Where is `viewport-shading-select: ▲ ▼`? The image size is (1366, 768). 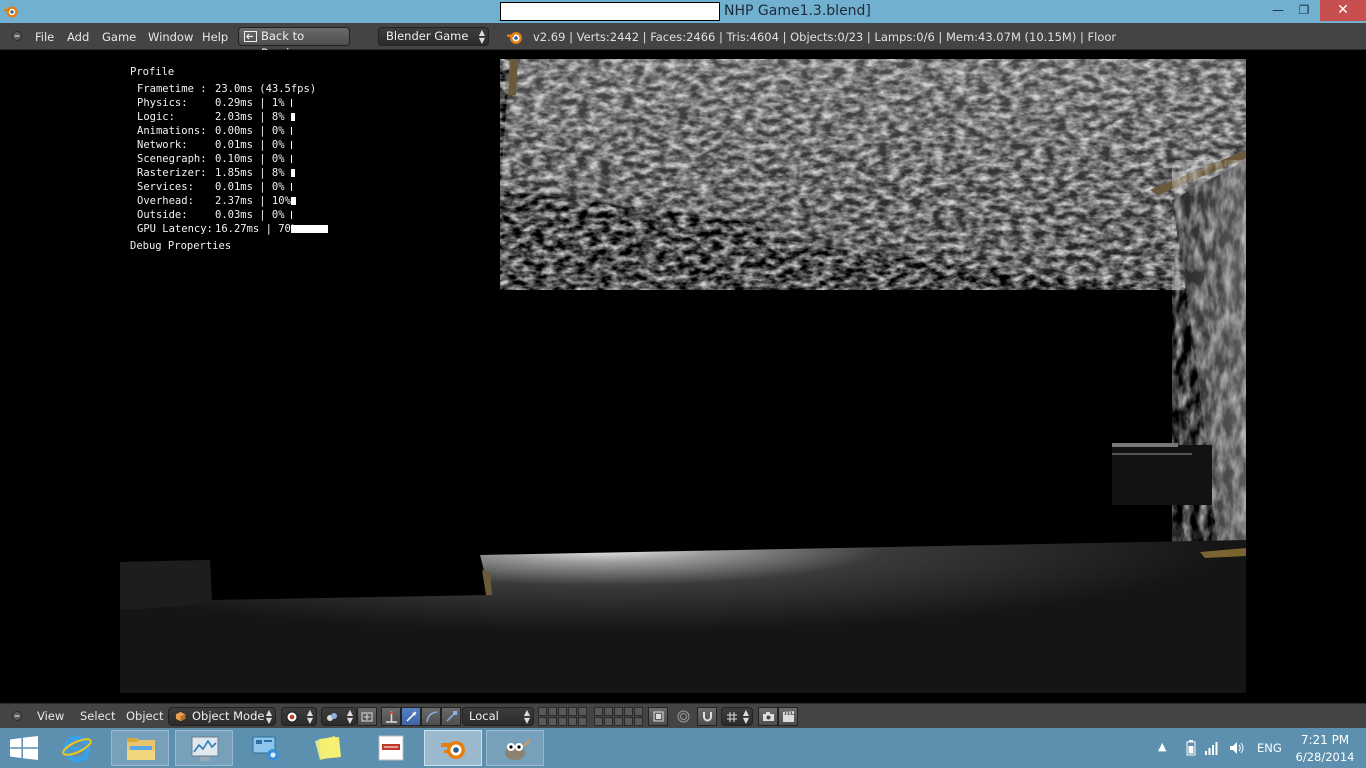 viewport-shading-select: ▲ ▼ is located at coordinates (299, 716).